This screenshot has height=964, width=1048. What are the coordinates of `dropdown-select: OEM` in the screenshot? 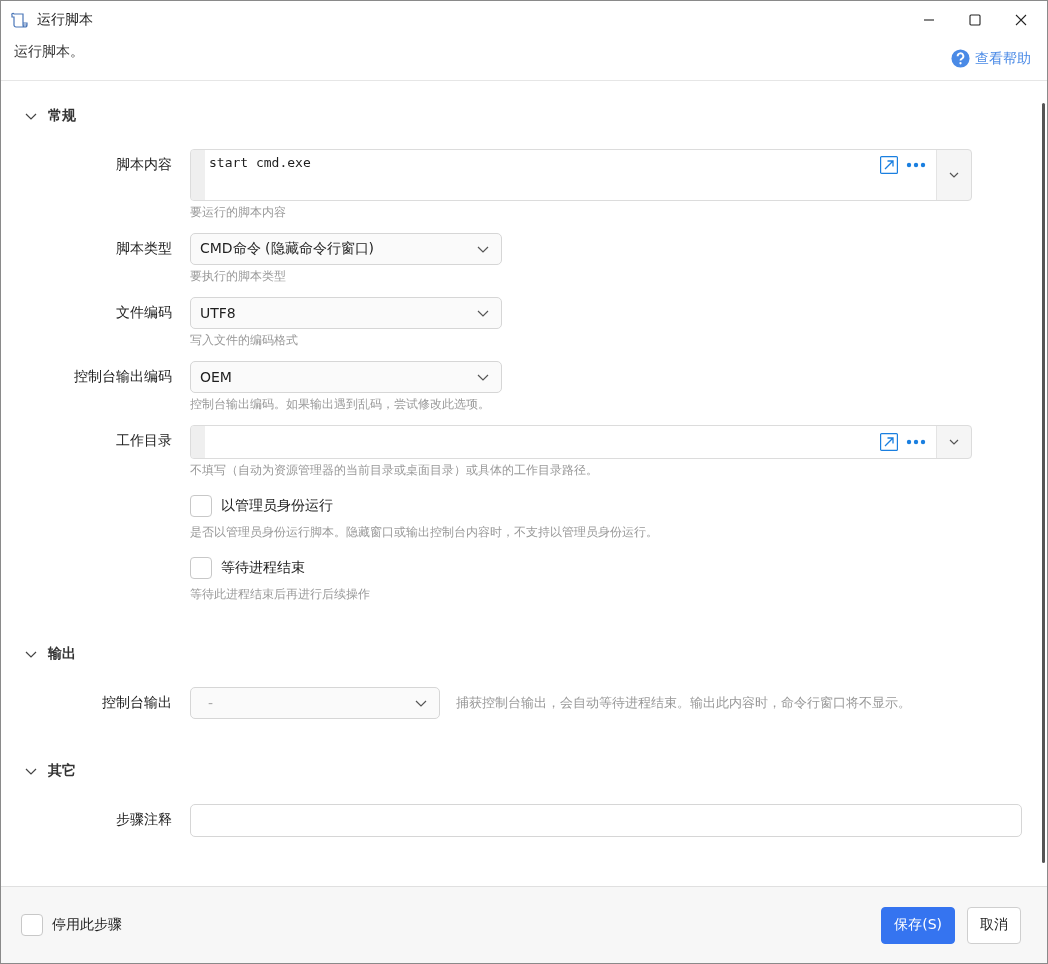 It's located at (346, 377).